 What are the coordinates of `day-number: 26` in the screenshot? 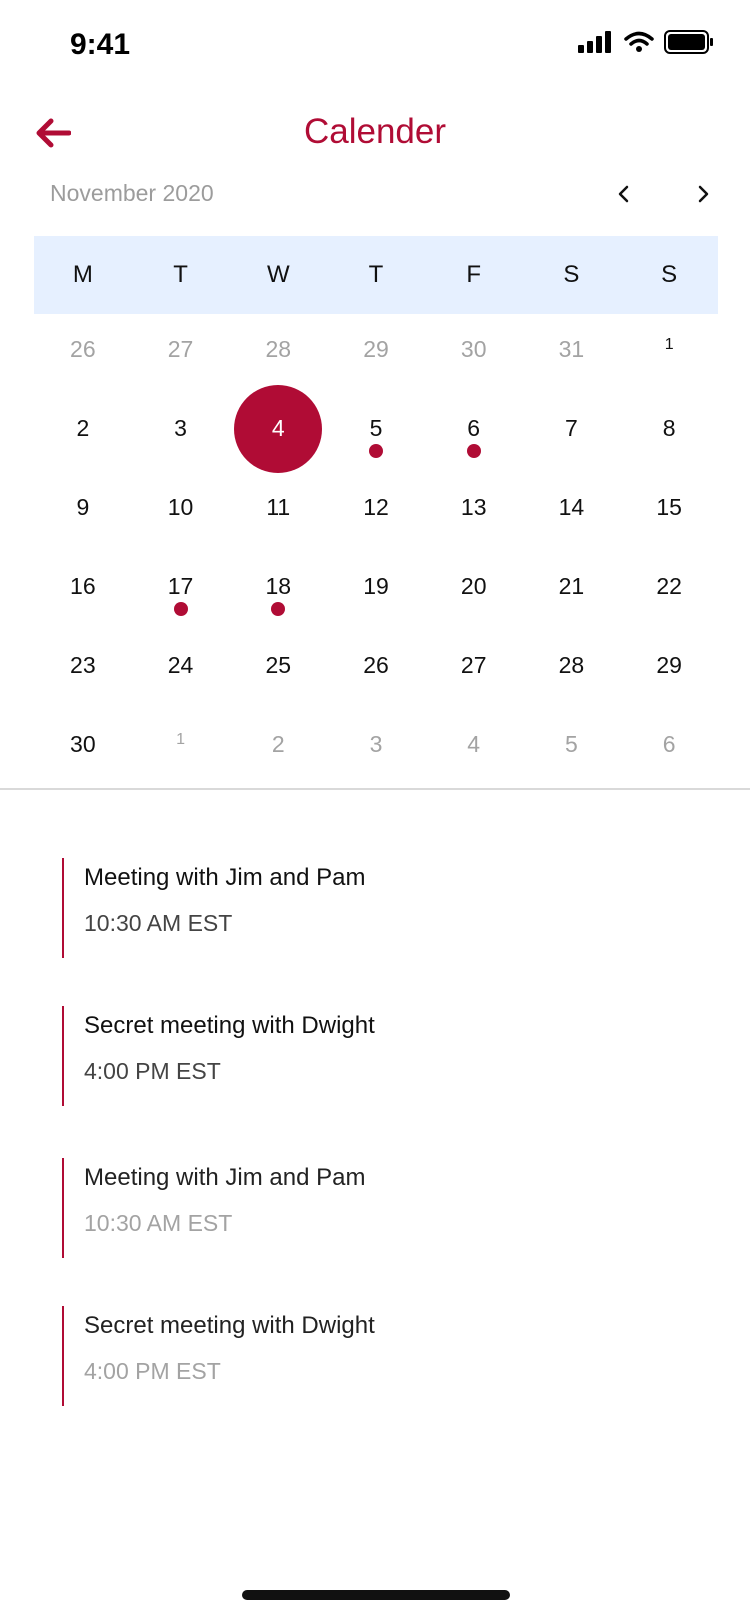 It's located at (83, 349).